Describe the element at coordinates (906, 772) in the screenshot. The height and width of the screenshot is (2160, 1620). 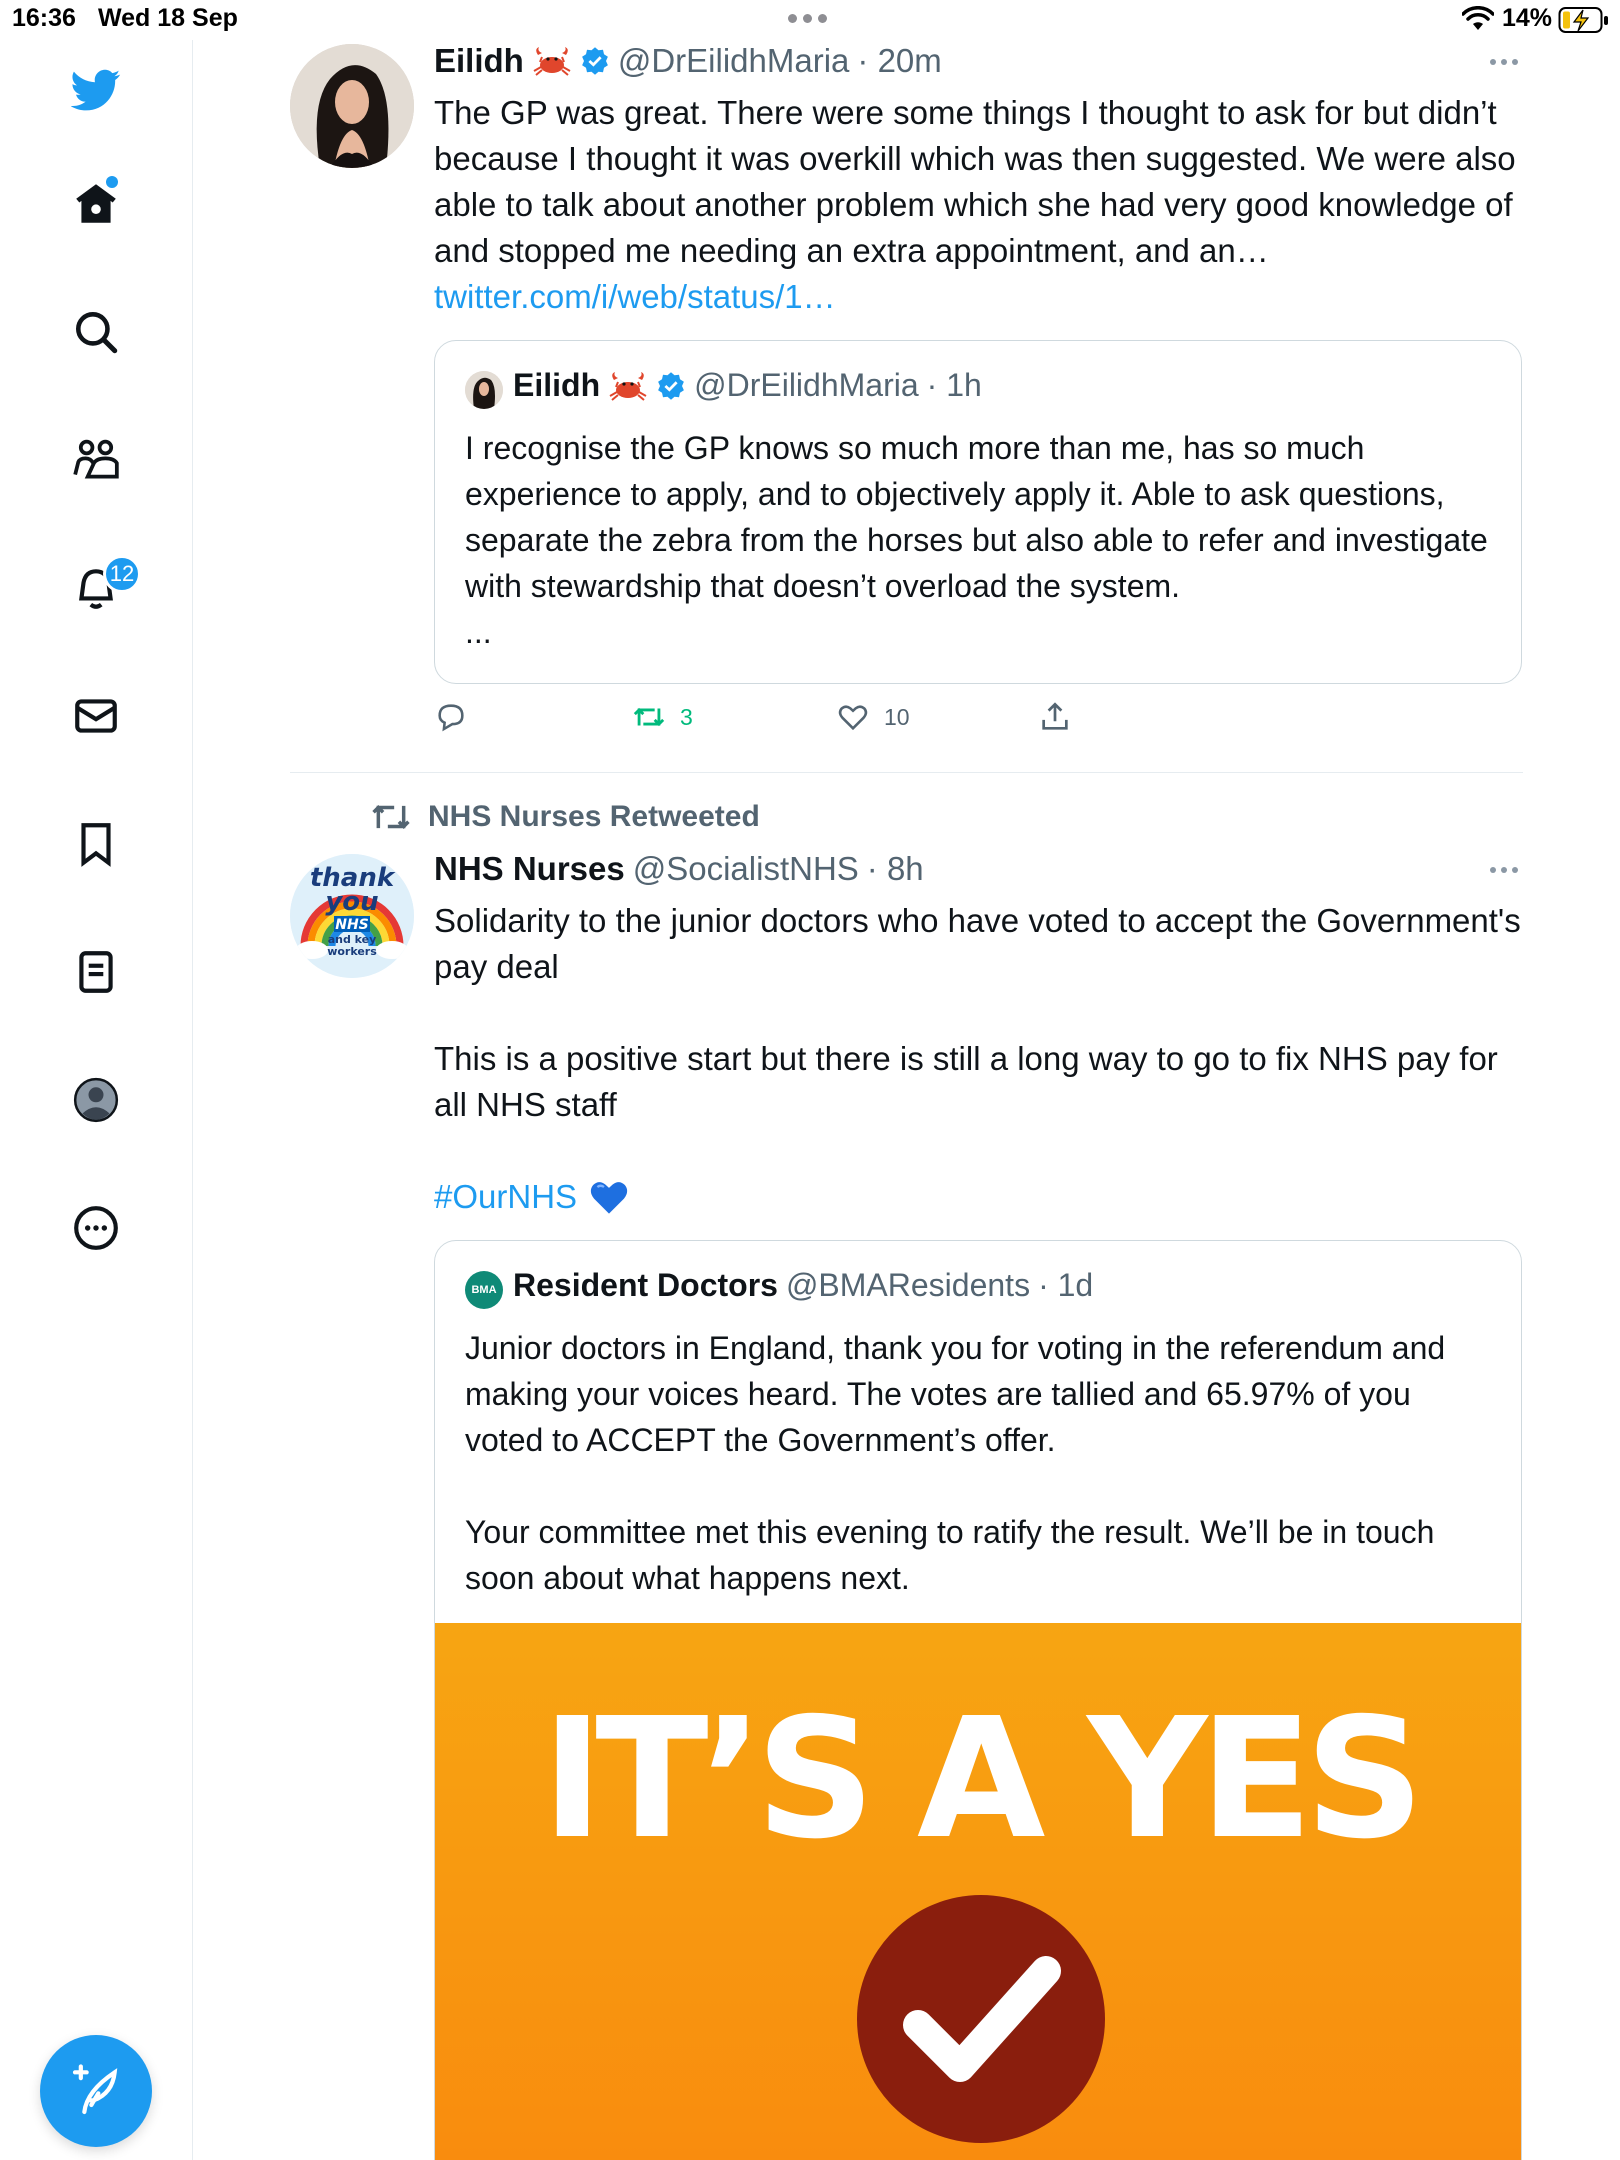
I see `tweet-divider` at that location.